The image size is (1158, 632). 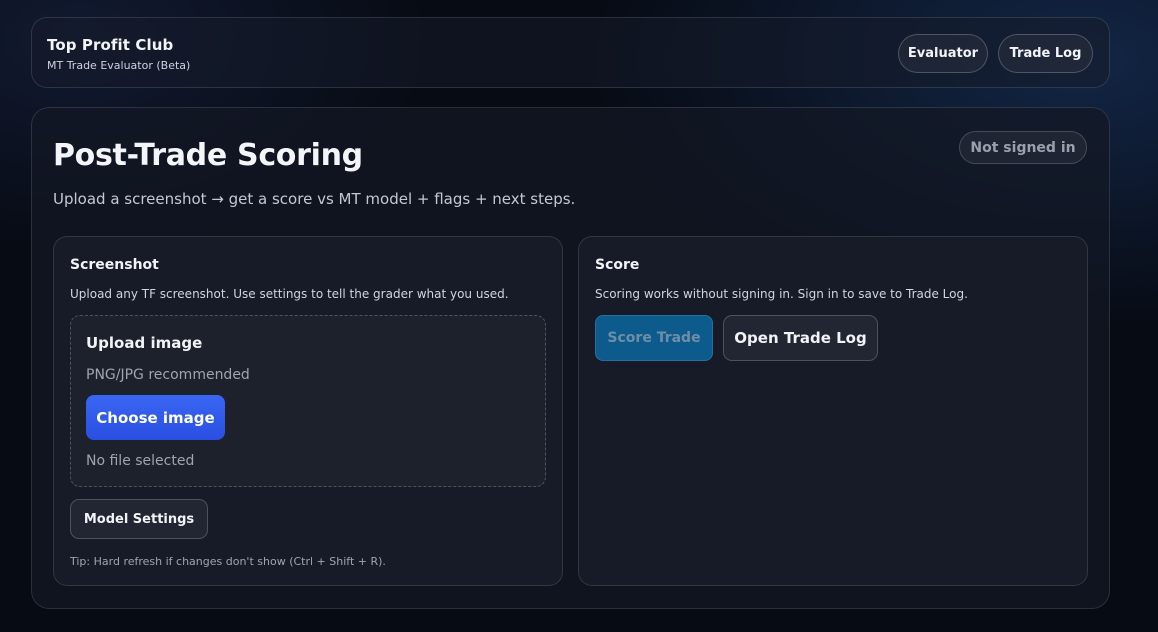 What do you see at coordinates (110, 45) in the screenshot?
I see `brand-title: Top Profit Club` at bounding box center [110, 45].